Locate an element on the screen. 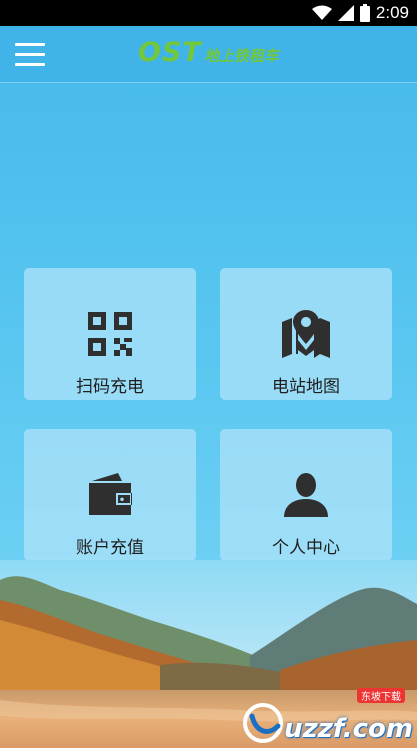 The height and width of the screenshot is (748, 417). watermark-tag: 东坡下载 is located at coordinates (381, 695).